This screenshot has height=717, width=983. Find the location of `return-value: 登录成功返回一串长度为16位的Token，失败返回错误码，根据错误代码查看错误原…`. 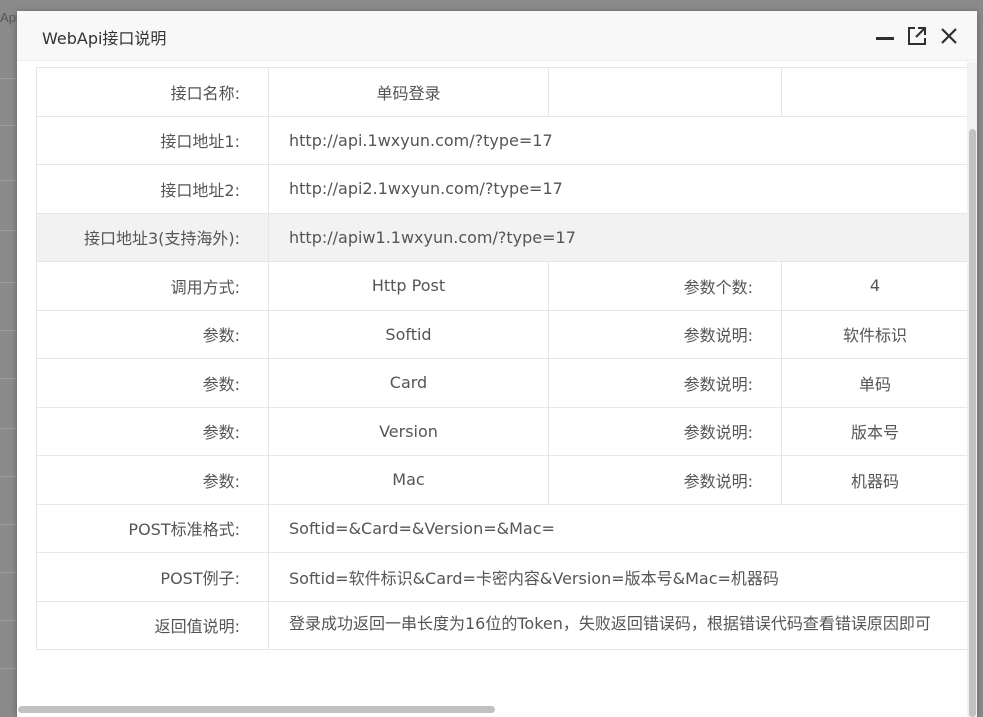

return-value: 登录成功返回一串长度为16位的Token，失败返回错误码，根据错误代码查看错误原… is located at coordinates (618, 625).